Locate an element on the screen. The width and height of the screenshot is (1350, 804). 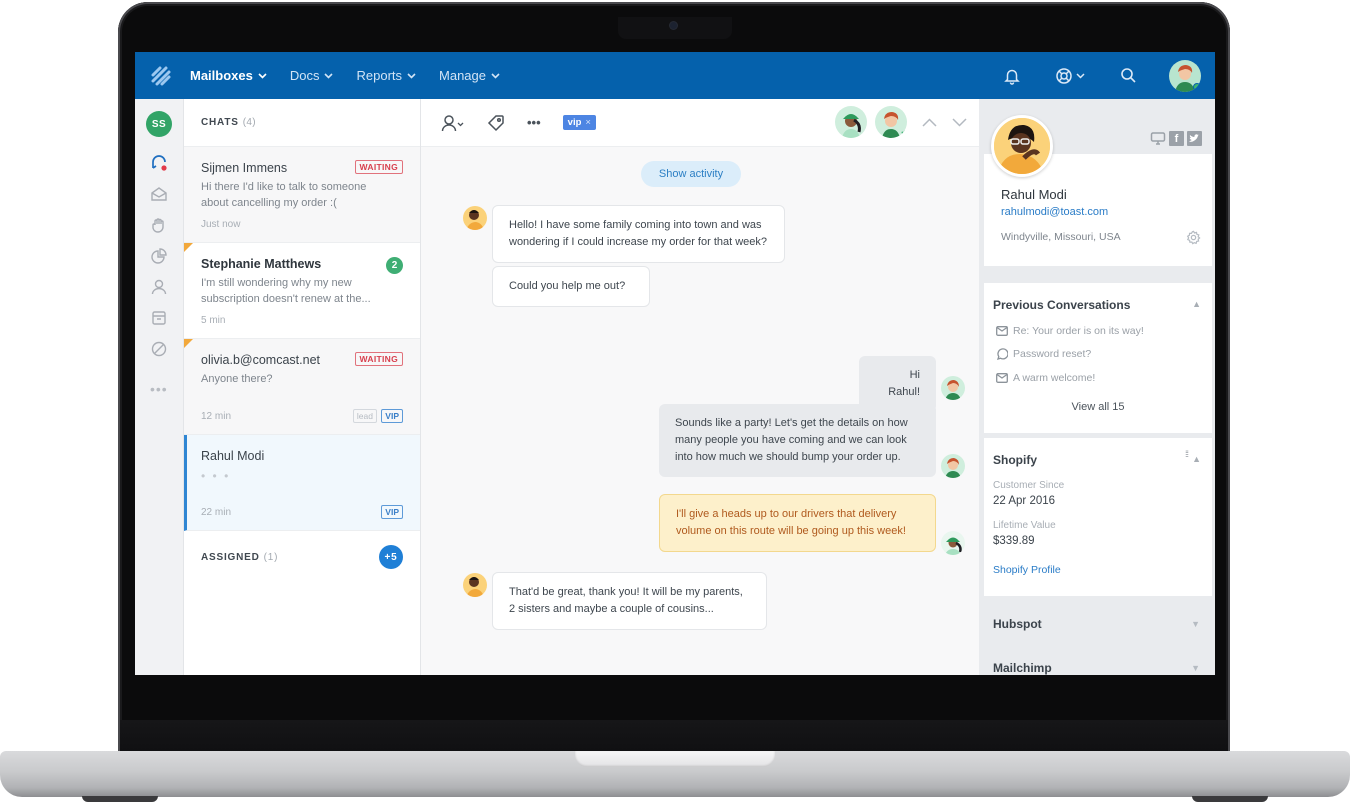
previous-conversation-item: Password reset? is located at coordinates (1043, 354).